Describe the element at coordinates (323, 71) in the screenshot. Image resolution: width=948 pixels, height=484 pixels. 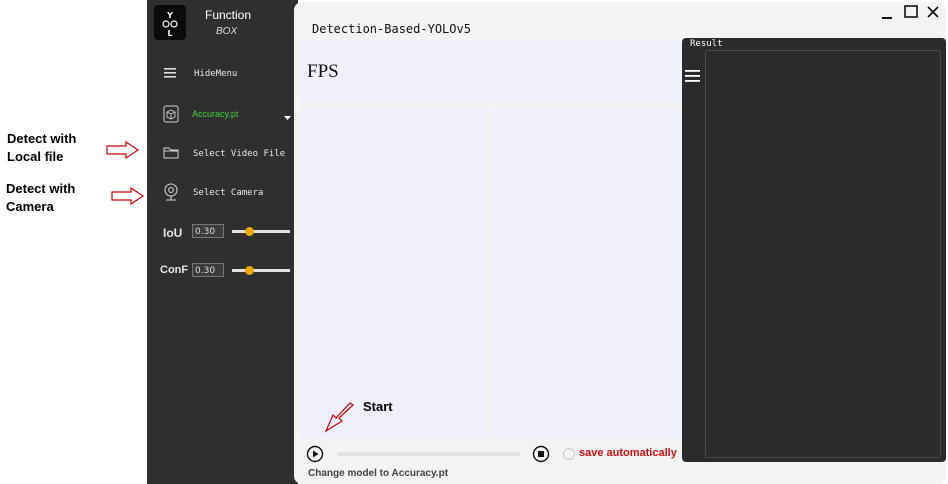
I see `fps-label: FPS` at that location.